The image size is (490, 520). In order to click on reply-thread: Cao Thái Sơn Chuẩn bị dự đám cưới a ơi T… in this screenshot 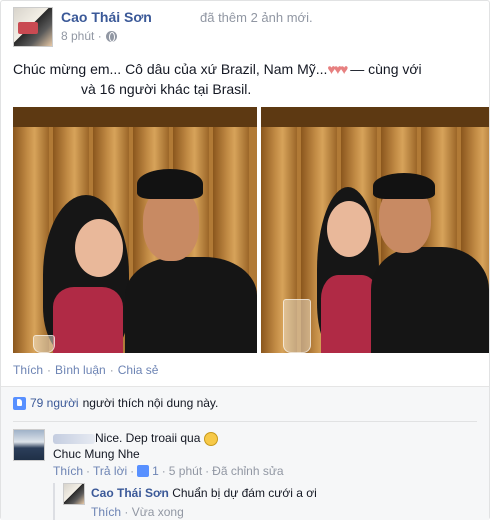, I will do `click(265, 501)`.